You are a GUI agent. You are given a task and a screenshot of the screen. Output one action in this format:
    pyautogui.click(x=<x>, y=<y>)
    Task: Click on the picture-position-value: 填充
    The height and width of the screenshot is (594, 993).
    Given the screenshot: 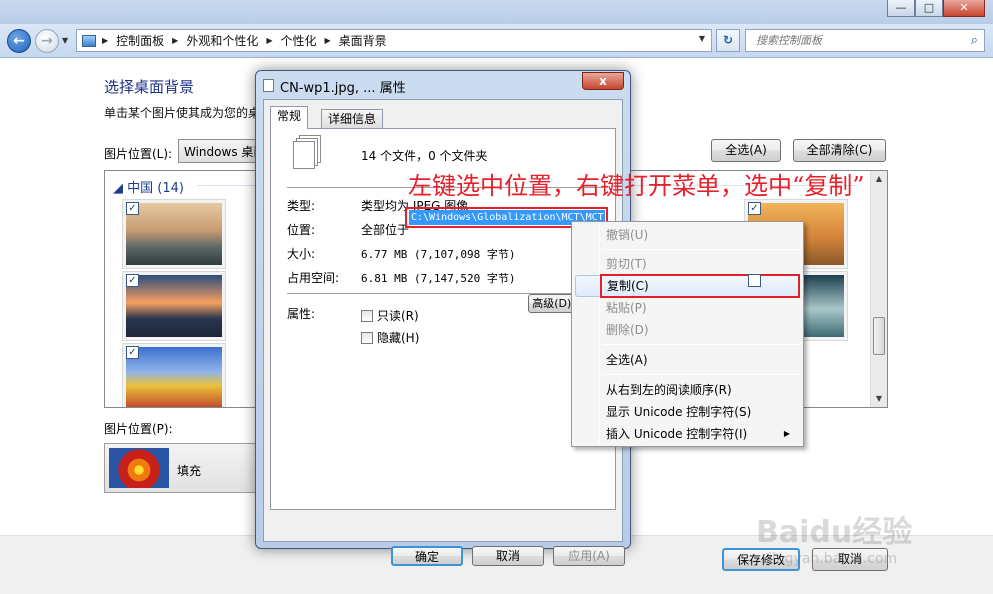 What is the action you would take?
    pyautogui.click(x=189, y=471)
    